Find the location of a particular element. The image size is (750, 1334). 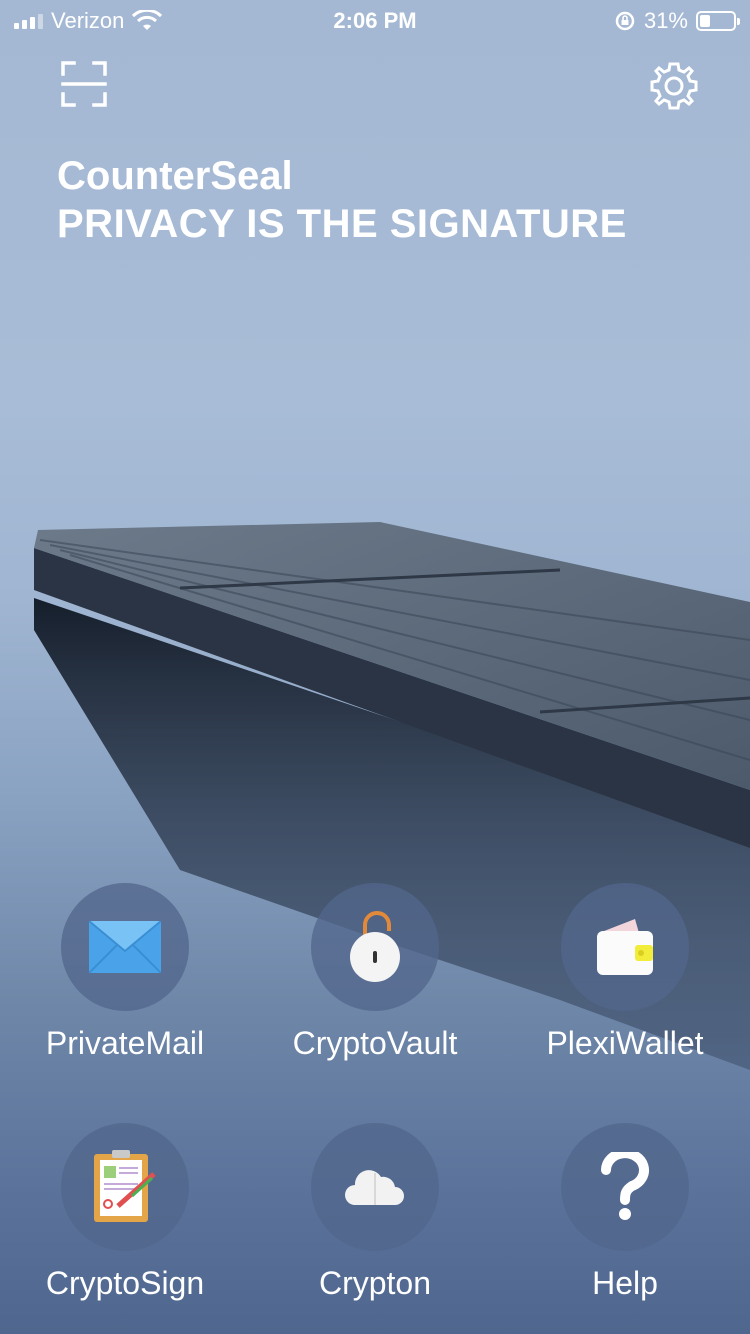

app-crypton: Crypton is located at coordinates (375, 1212).